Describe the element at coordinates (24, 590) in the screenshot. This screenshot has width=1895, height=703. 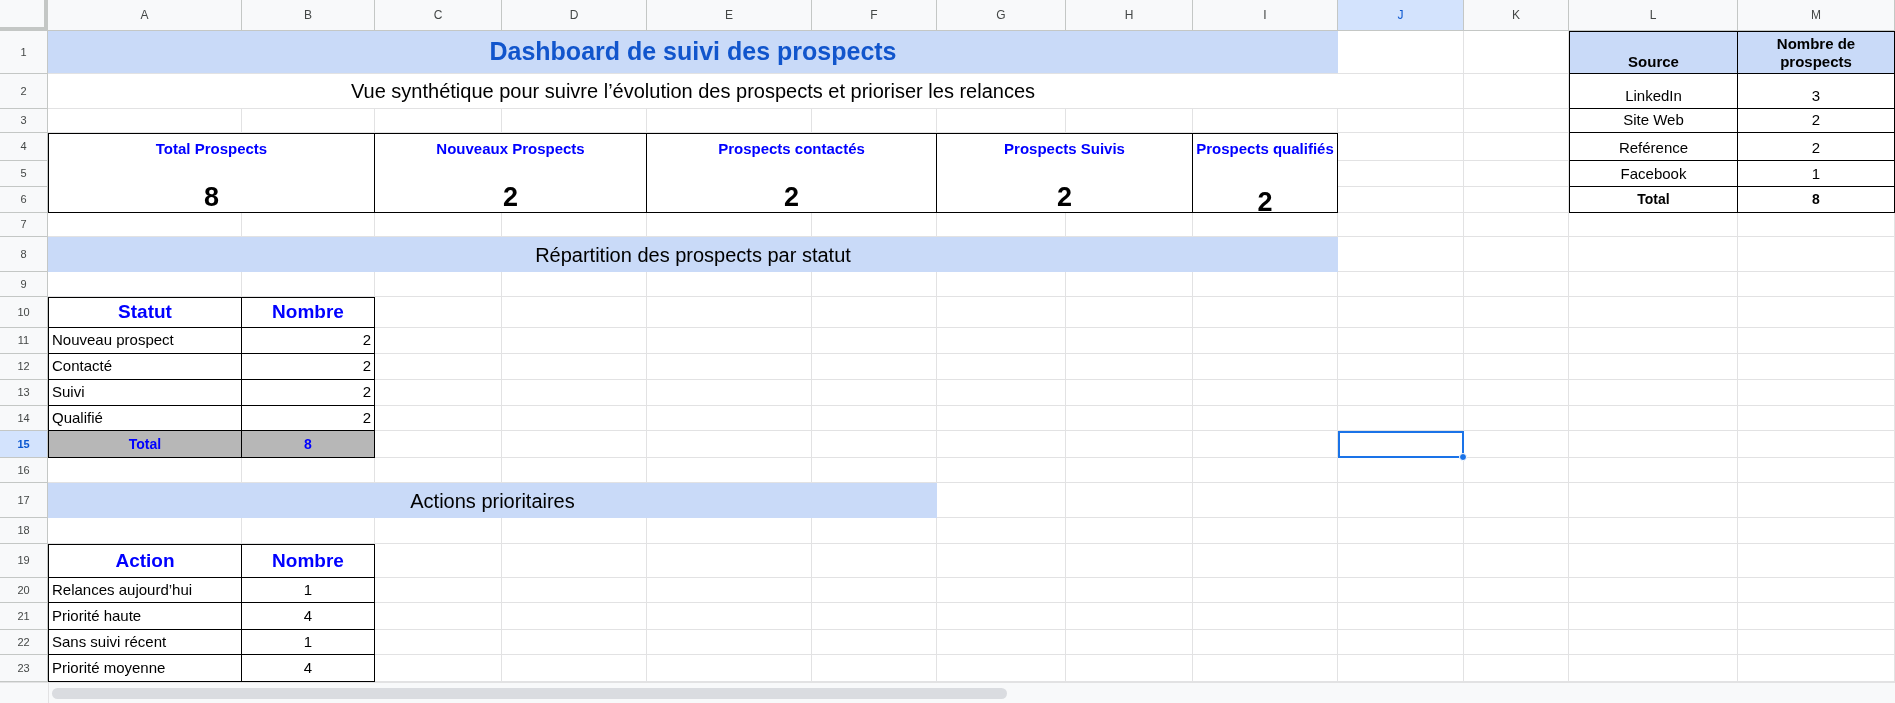
I see `row-header: 20` at that location.